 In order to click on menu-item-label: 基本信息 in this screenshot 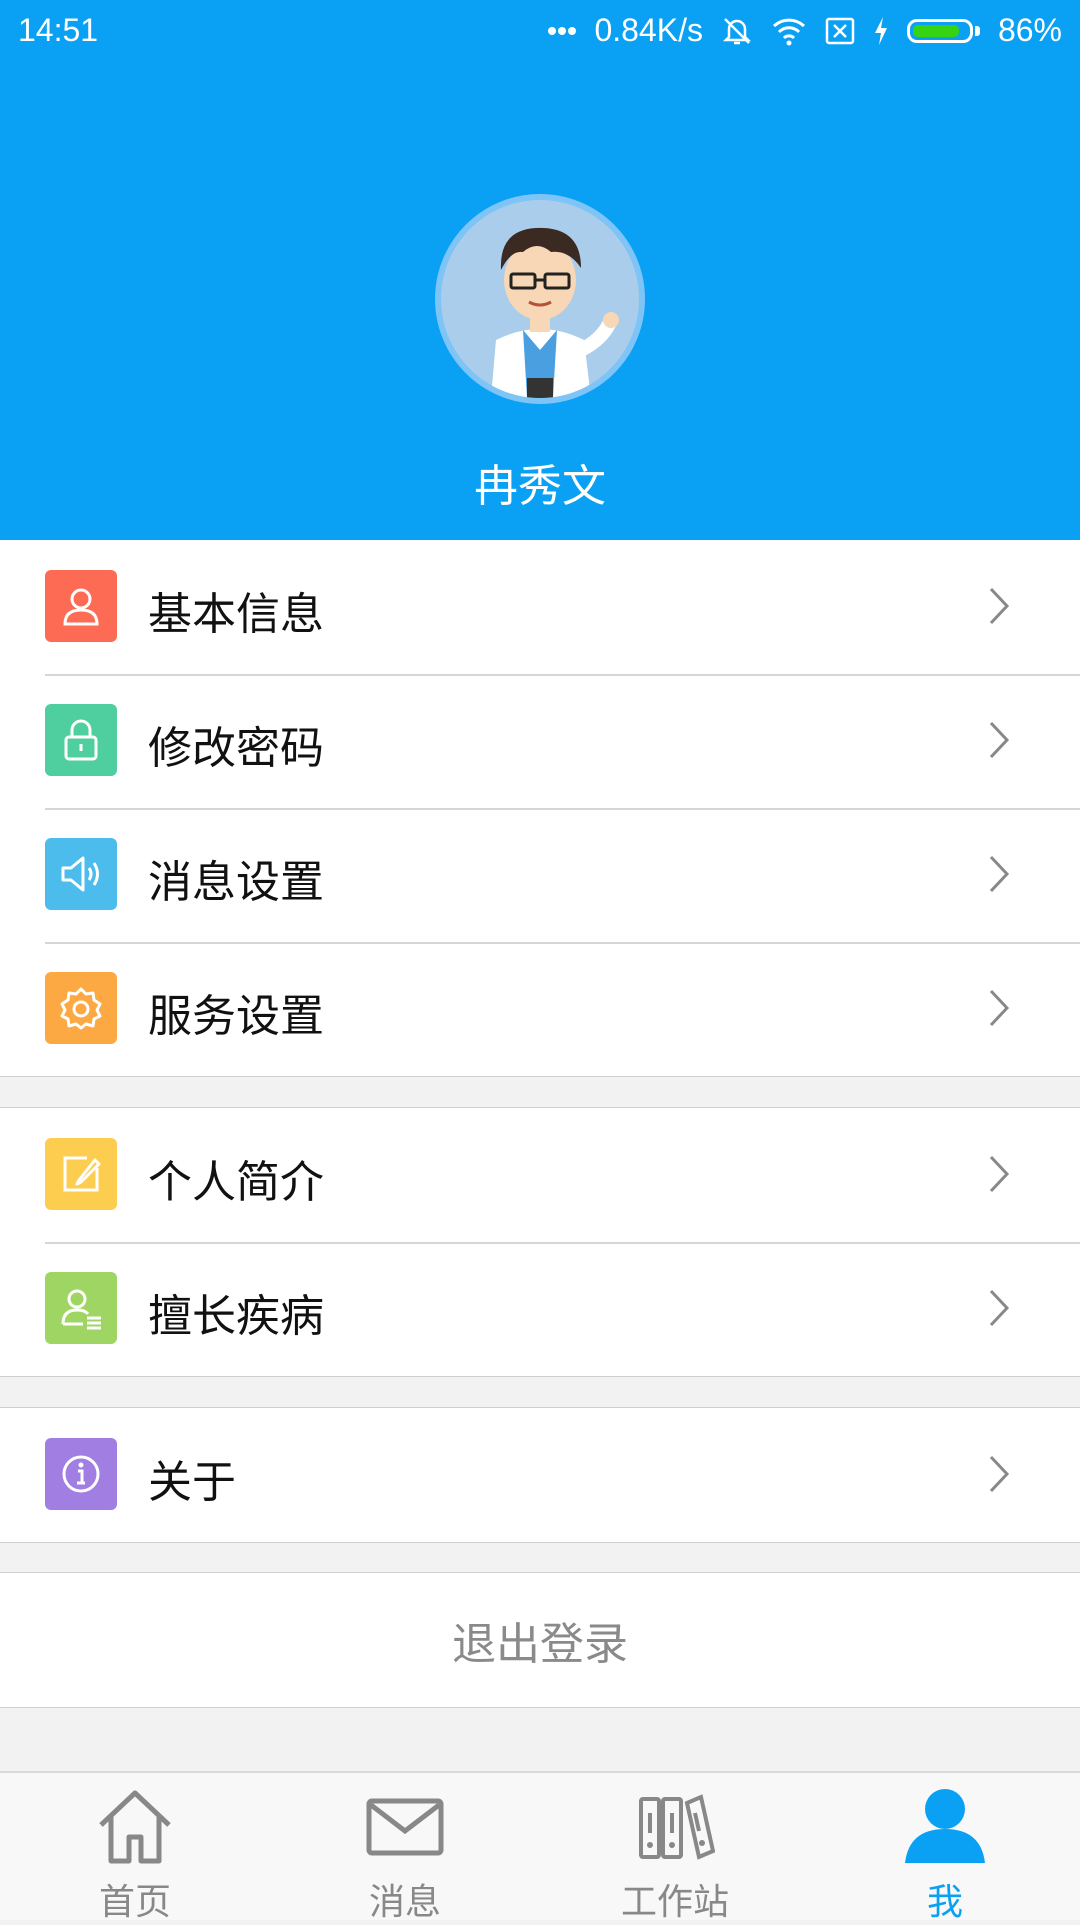, I will do `click(236, 614)`.